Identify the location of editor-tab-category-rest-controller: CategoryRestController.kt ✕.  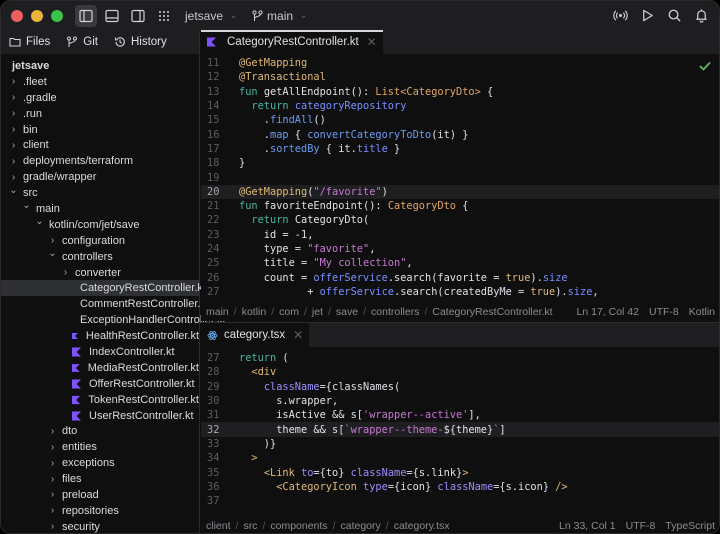
(292, 42).